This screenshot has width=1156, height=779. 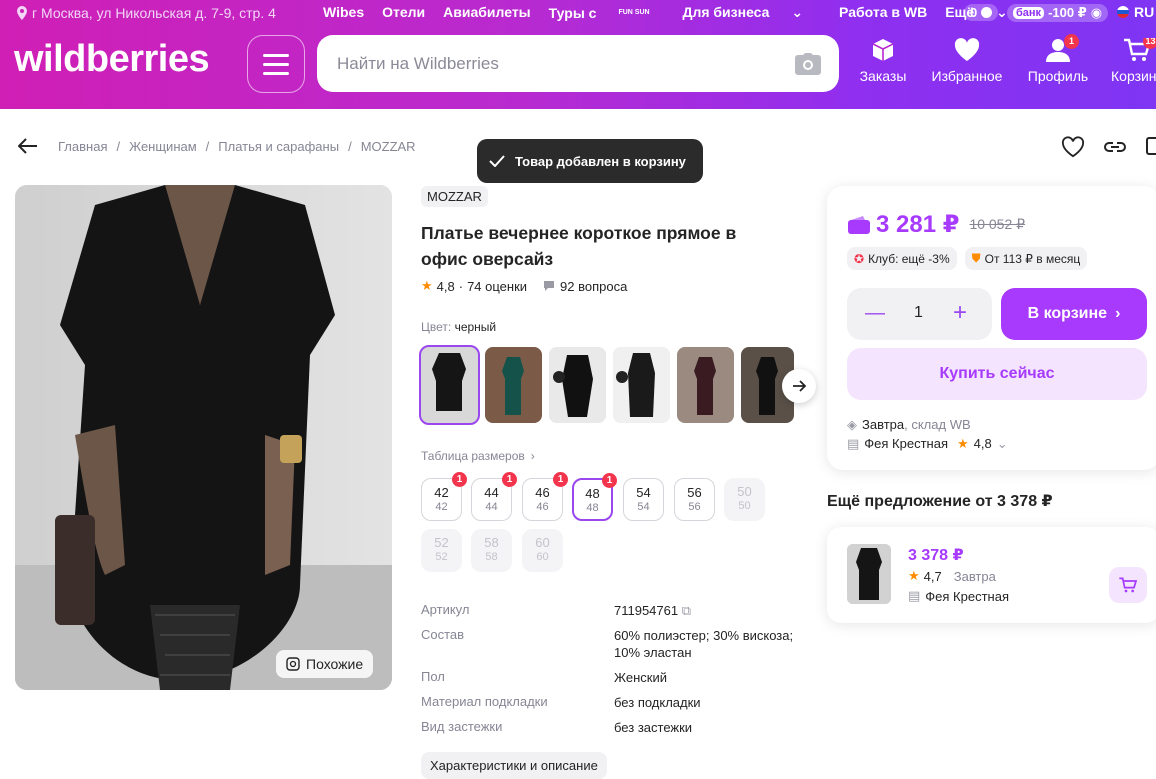 What do you see at coordinates (1073, 147) in the screenshot?
I see `heart-icon` at bounding box center [1073, 147].